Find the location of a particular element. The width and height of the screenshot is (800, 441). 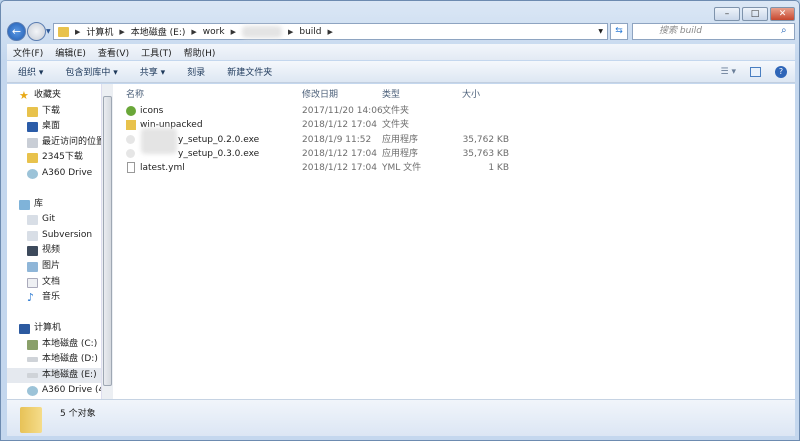

minimize-button: – is located at coordinates (727, 14).